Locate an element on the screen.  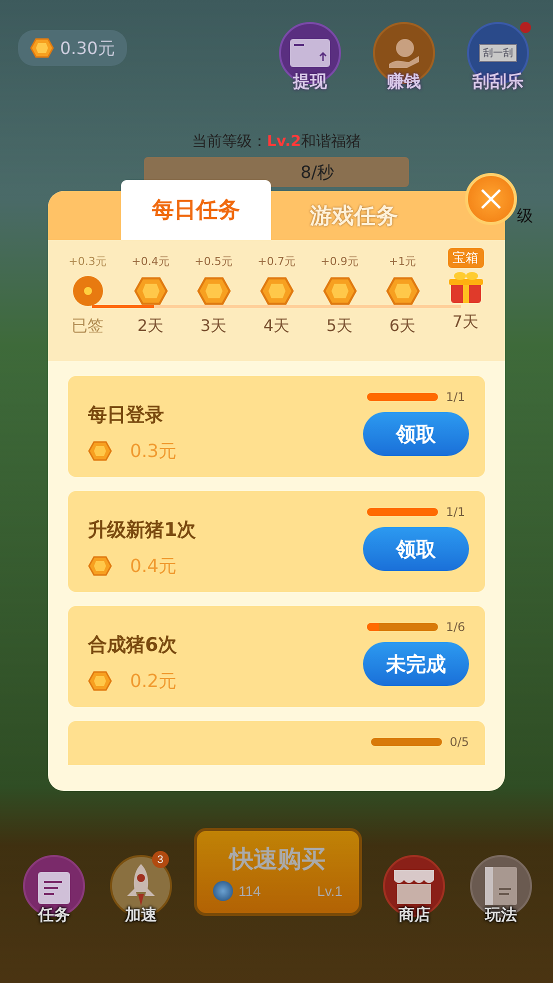
card-icon is located at coordinates (310, 53).